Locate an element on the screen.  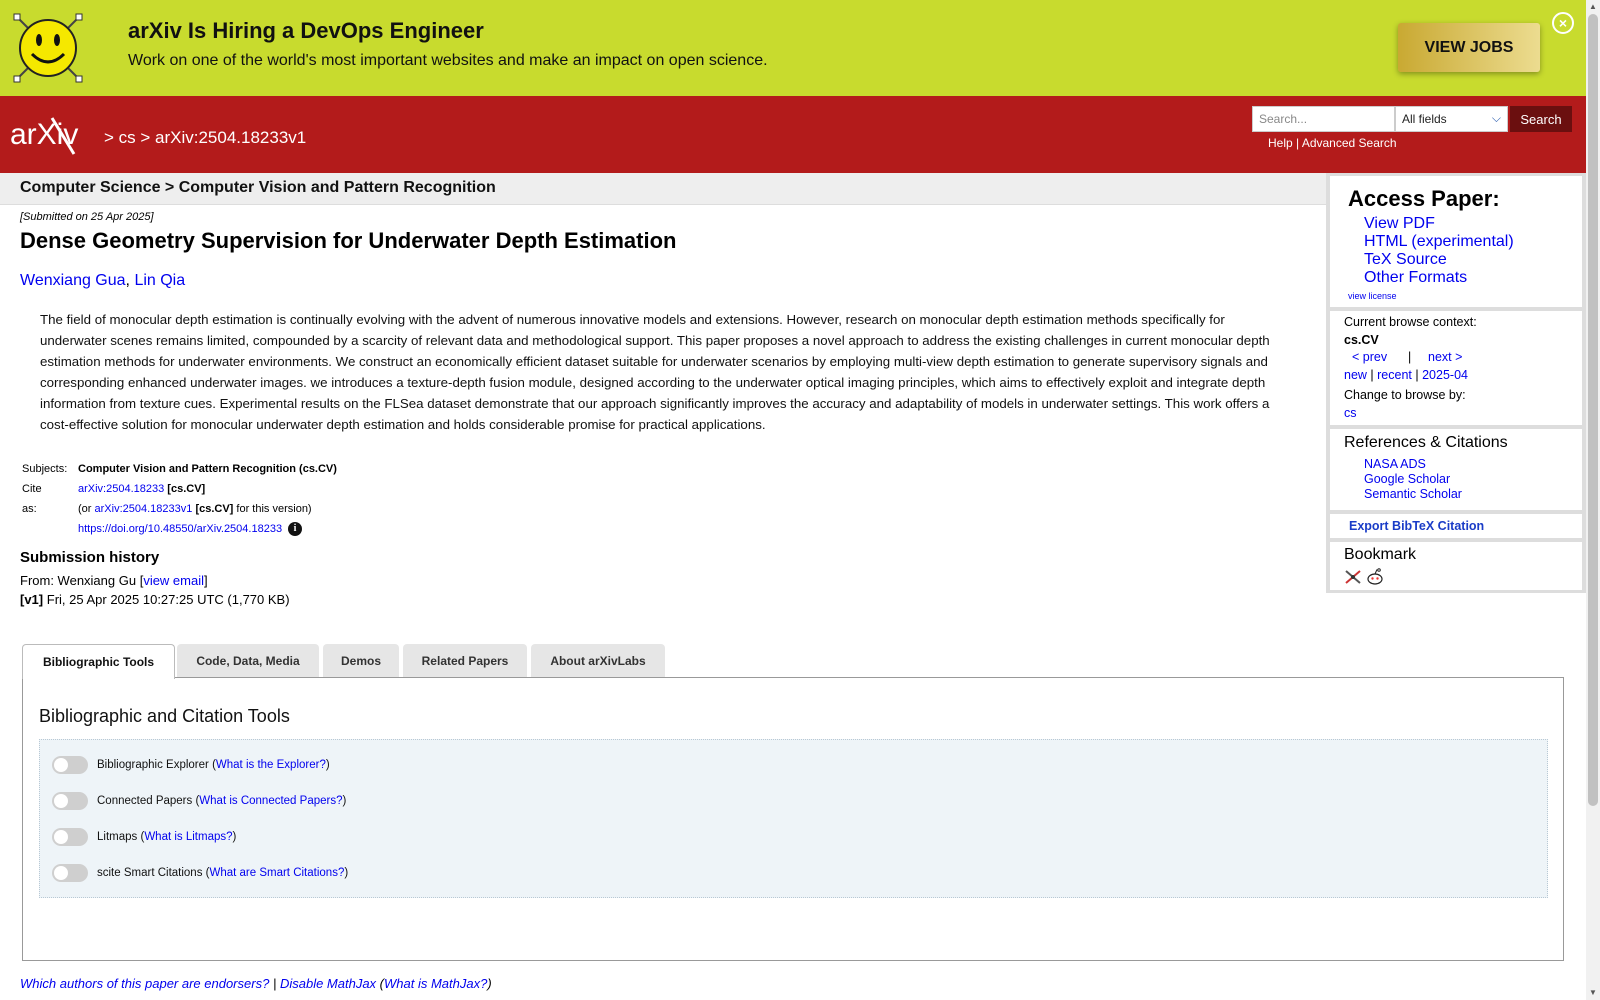
view-email-link: view email is located at coordinates (173, 580).